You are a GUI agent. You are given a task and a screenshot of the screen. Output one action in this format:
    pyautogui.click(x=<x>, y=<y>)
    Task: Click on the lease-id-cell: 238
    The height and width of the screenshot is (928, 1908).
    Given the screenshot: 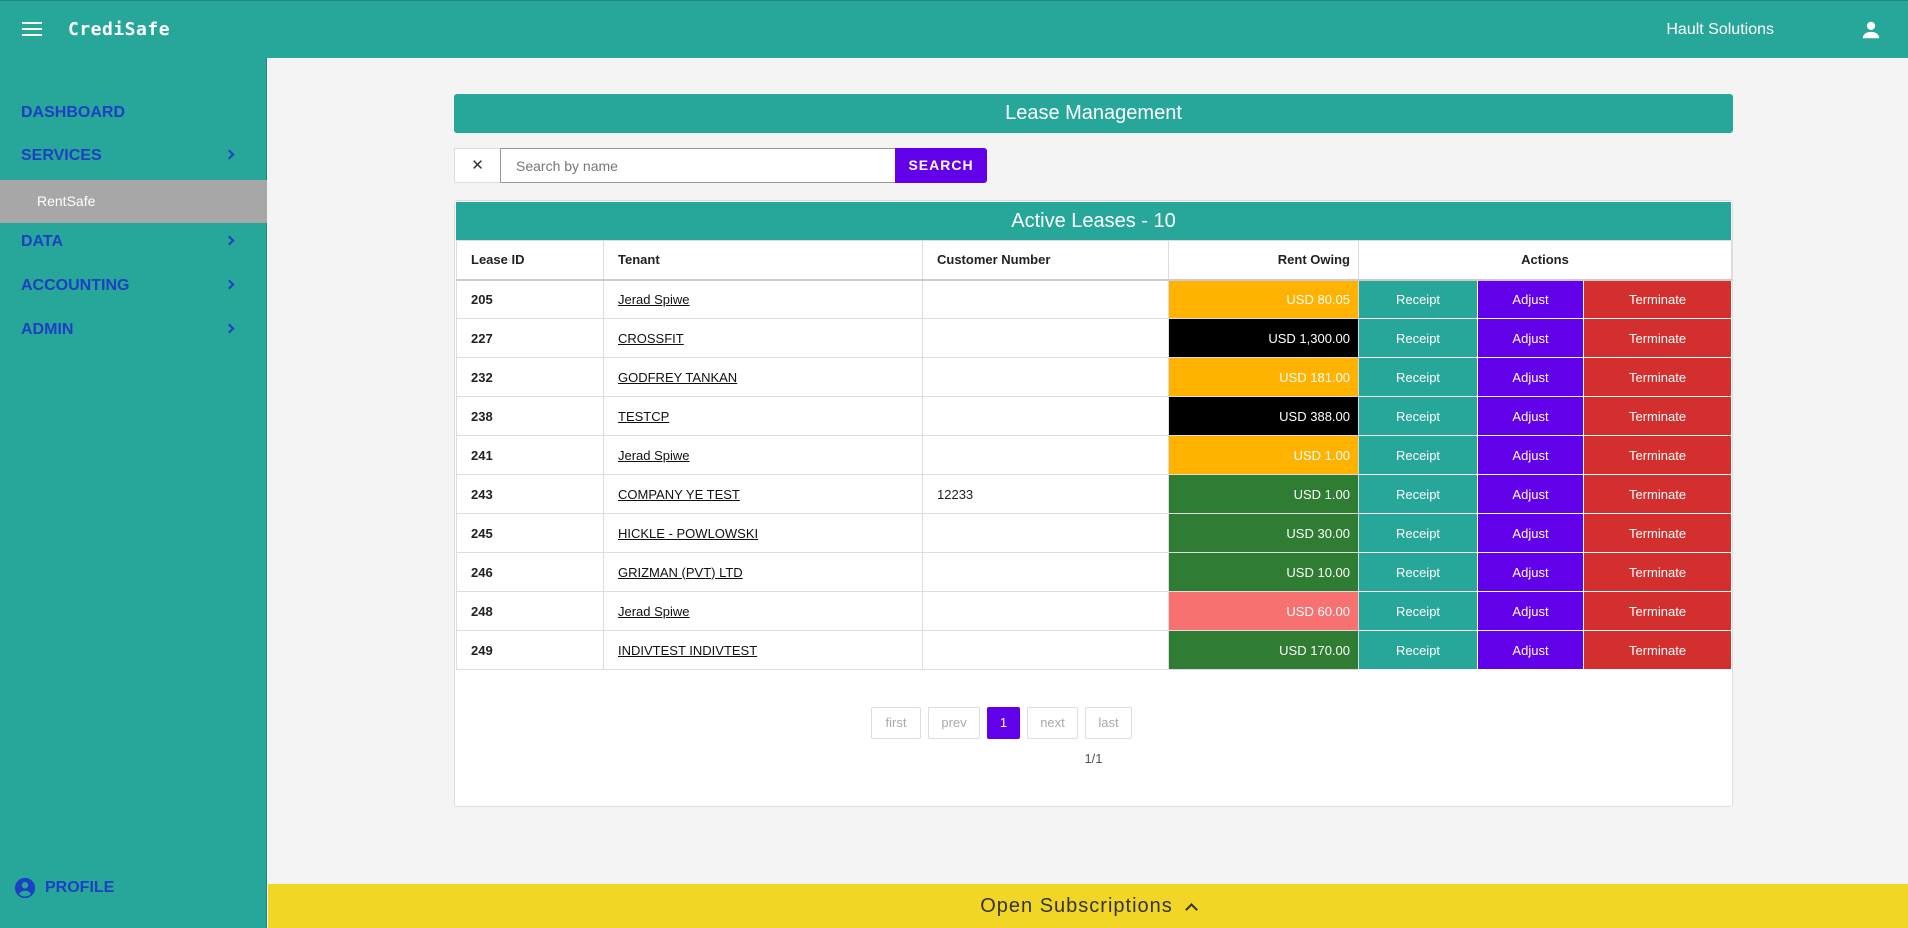 What is the action you would take?
    pyautogui.click(x=530, y=416)
    